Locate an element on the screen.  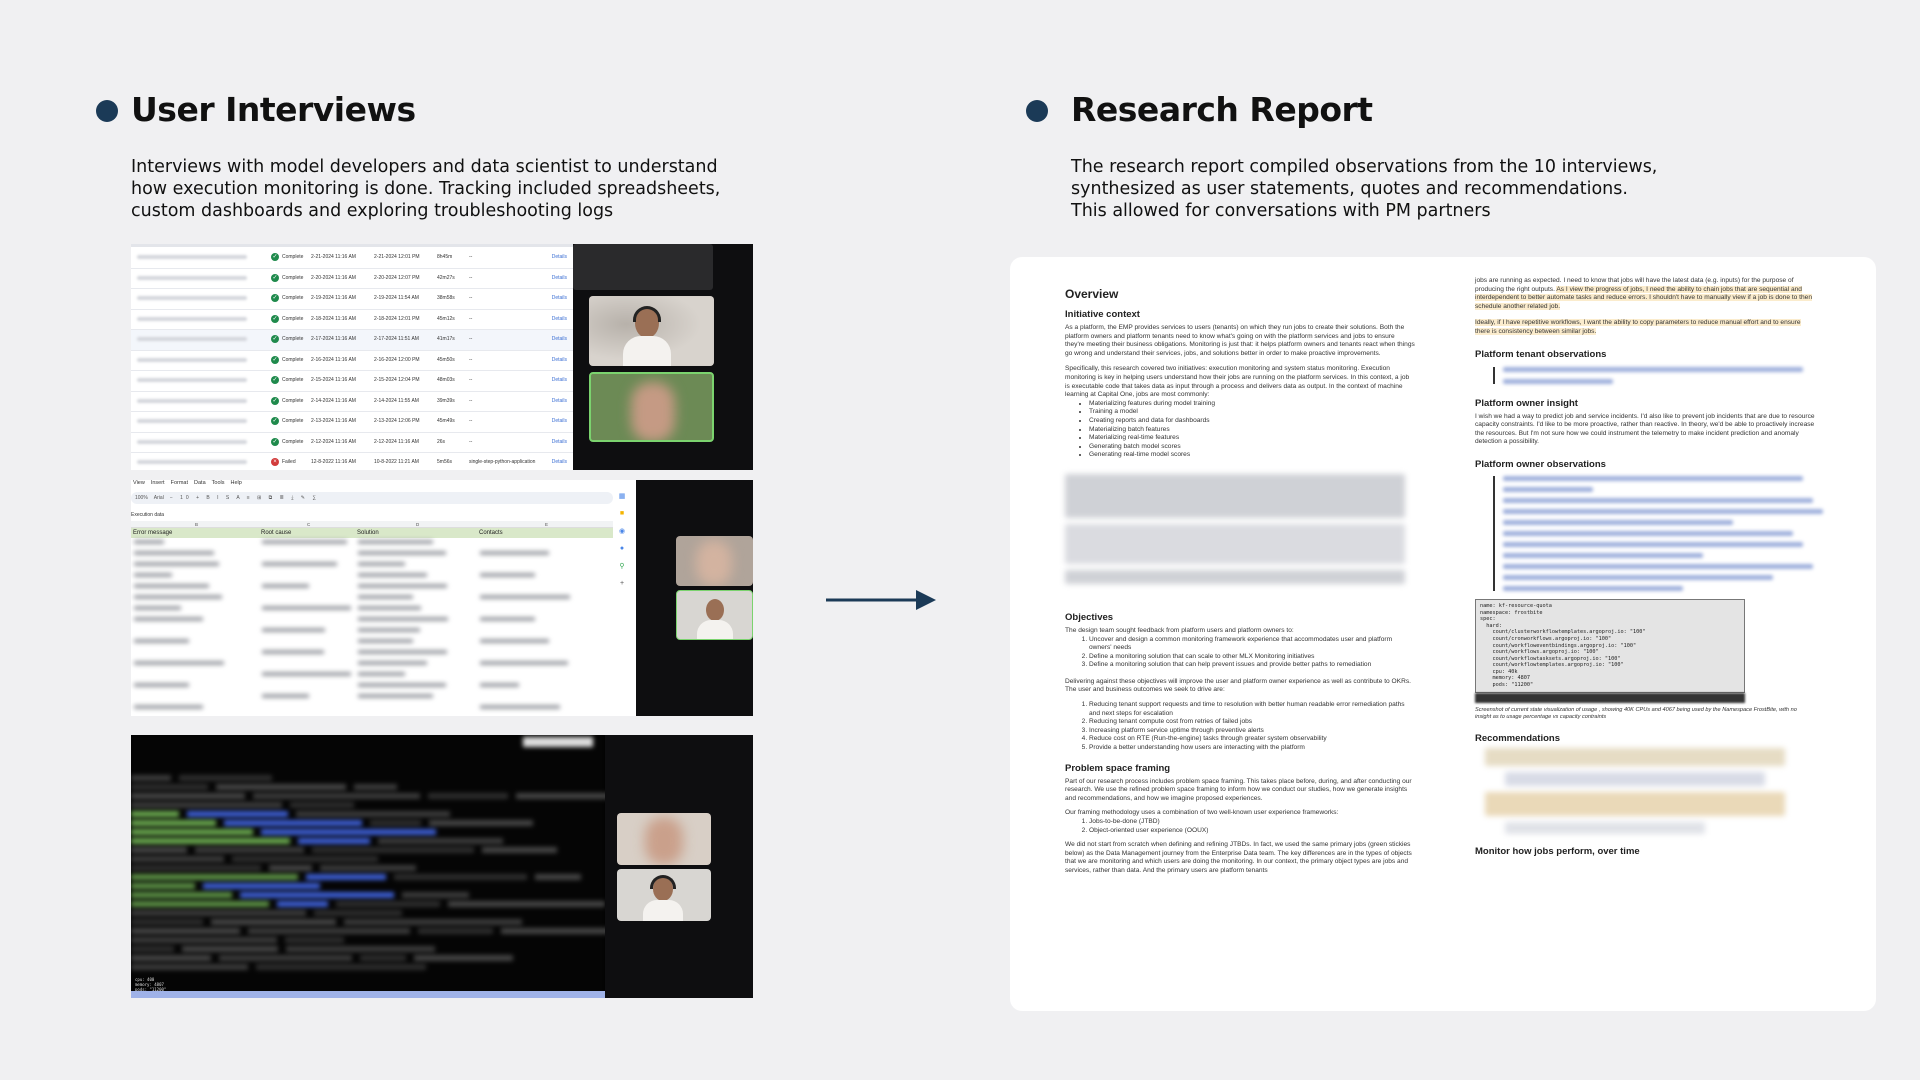
end-time: 2-21-2024 12:01 PM is located at coordinates (397, 257).